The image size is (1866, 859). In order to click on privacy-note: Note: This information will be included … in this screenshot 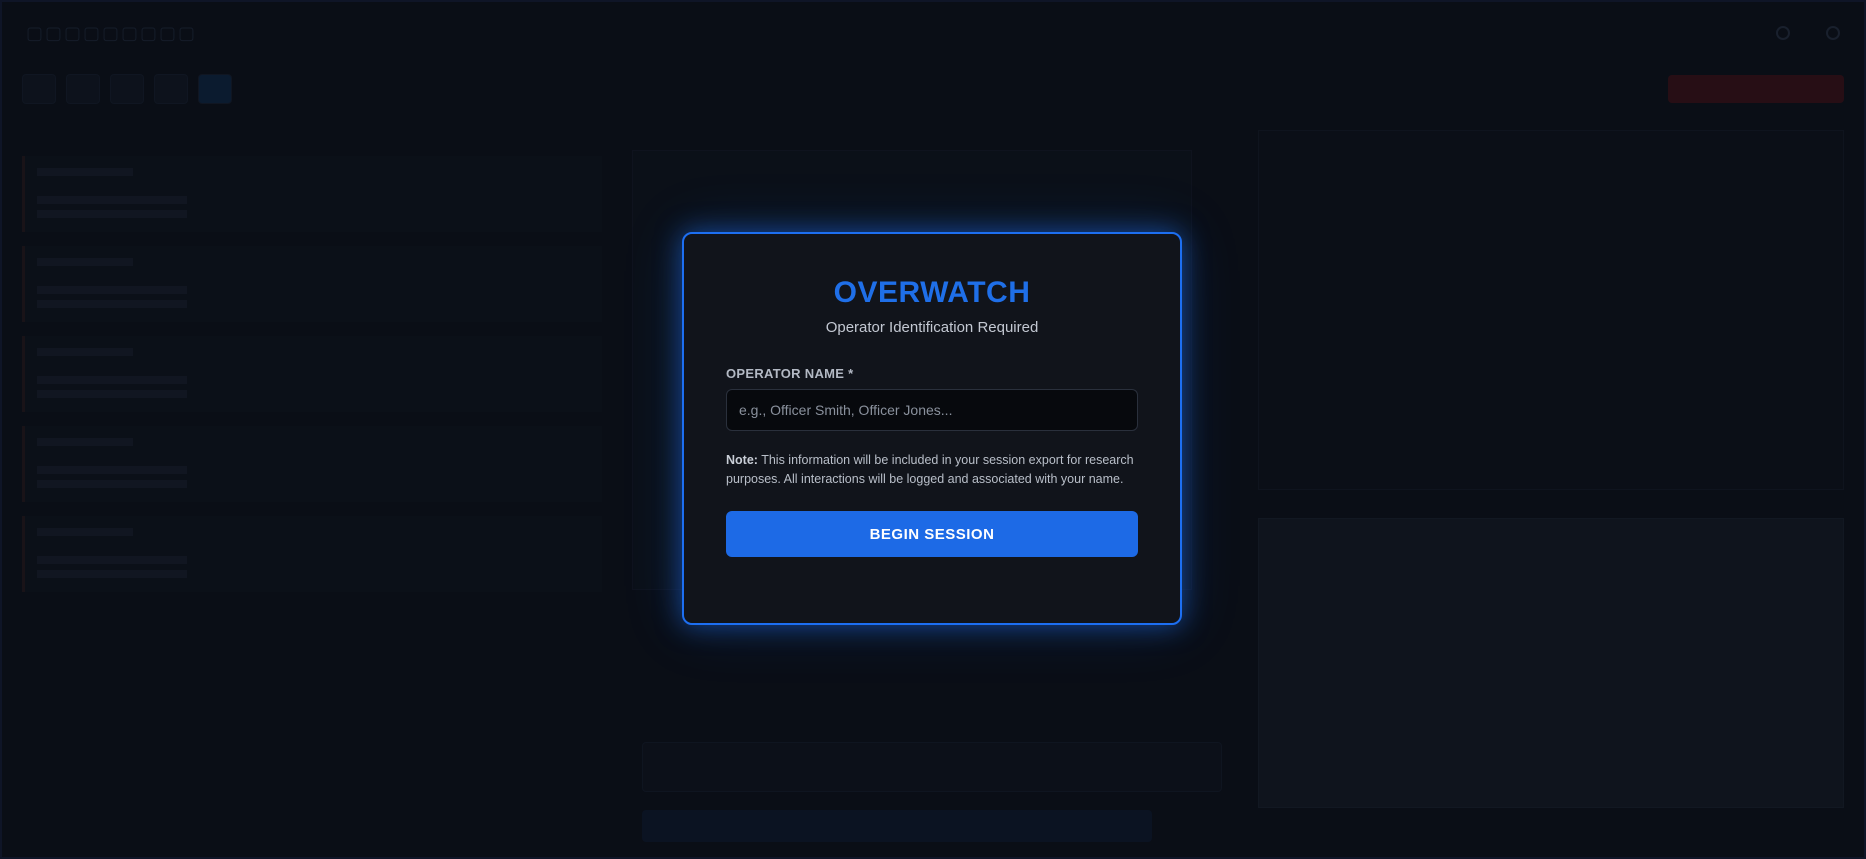, I will do `click(932, 470)`.